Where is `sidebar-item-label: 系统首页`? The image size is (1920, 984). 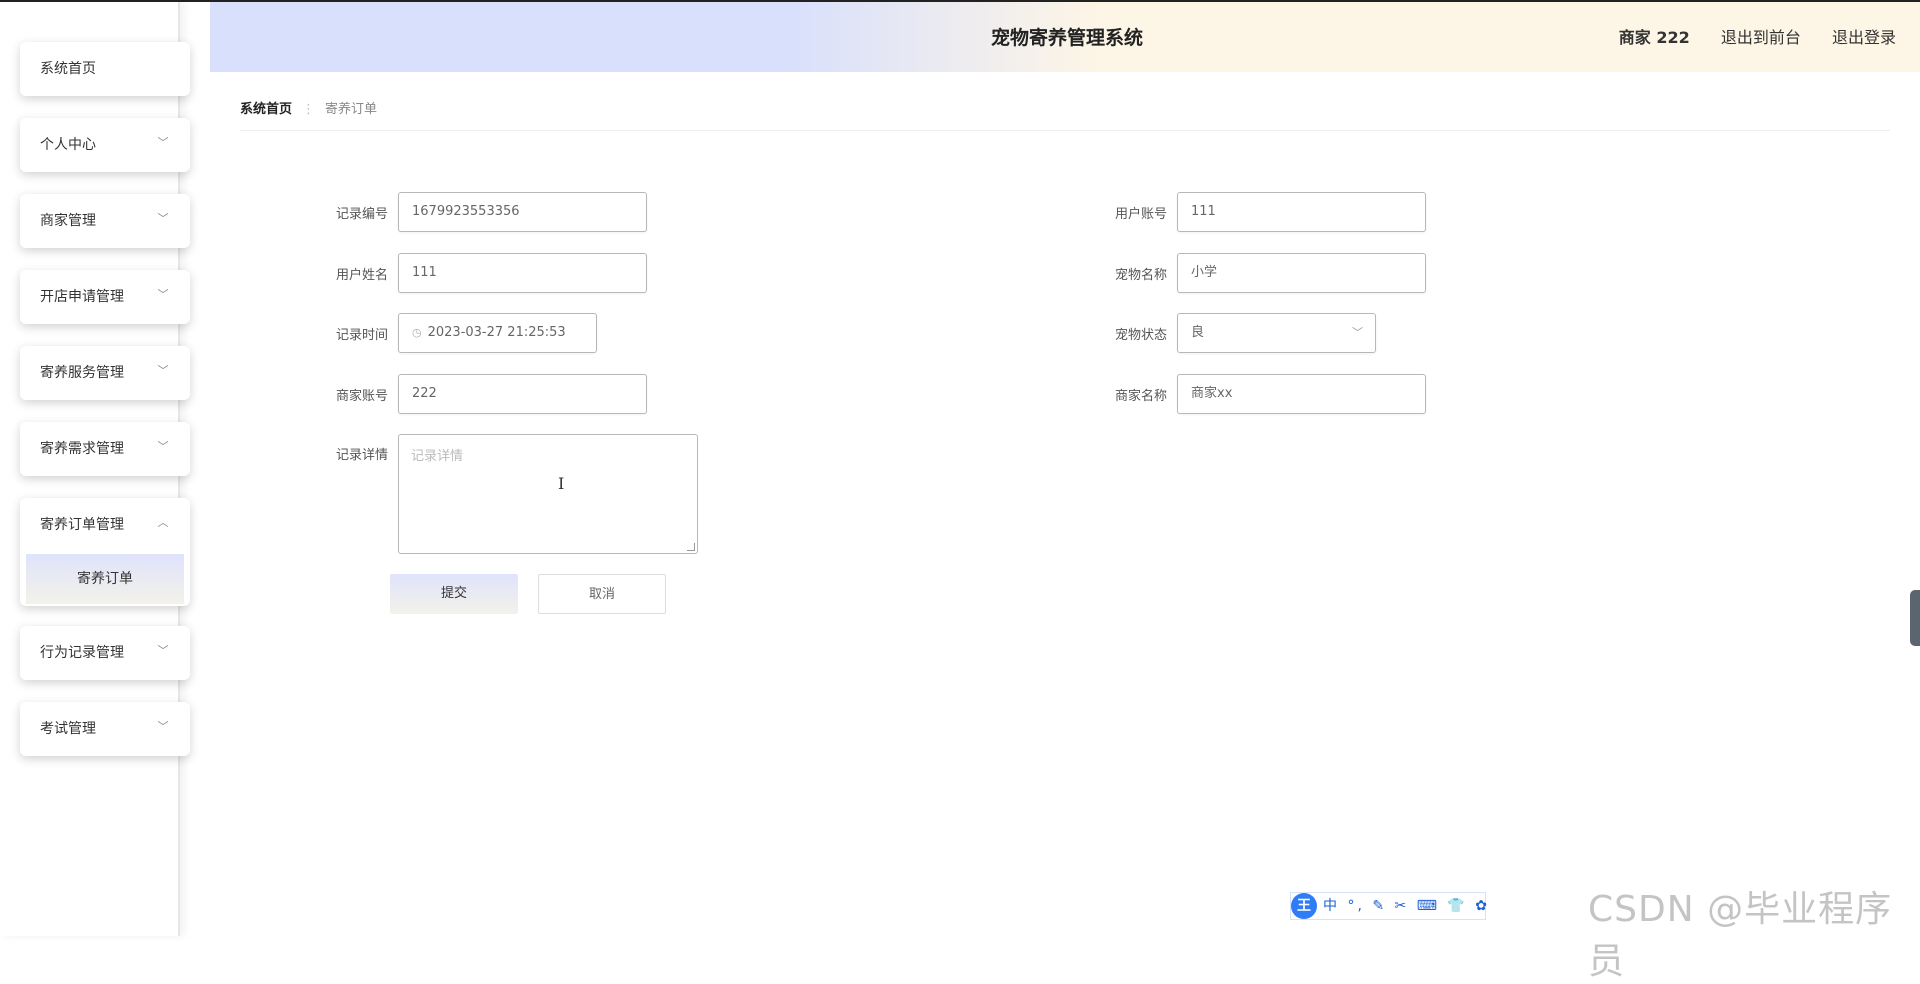 sidebar-item-label: 系统首页 is located at coordinates (68, 69).